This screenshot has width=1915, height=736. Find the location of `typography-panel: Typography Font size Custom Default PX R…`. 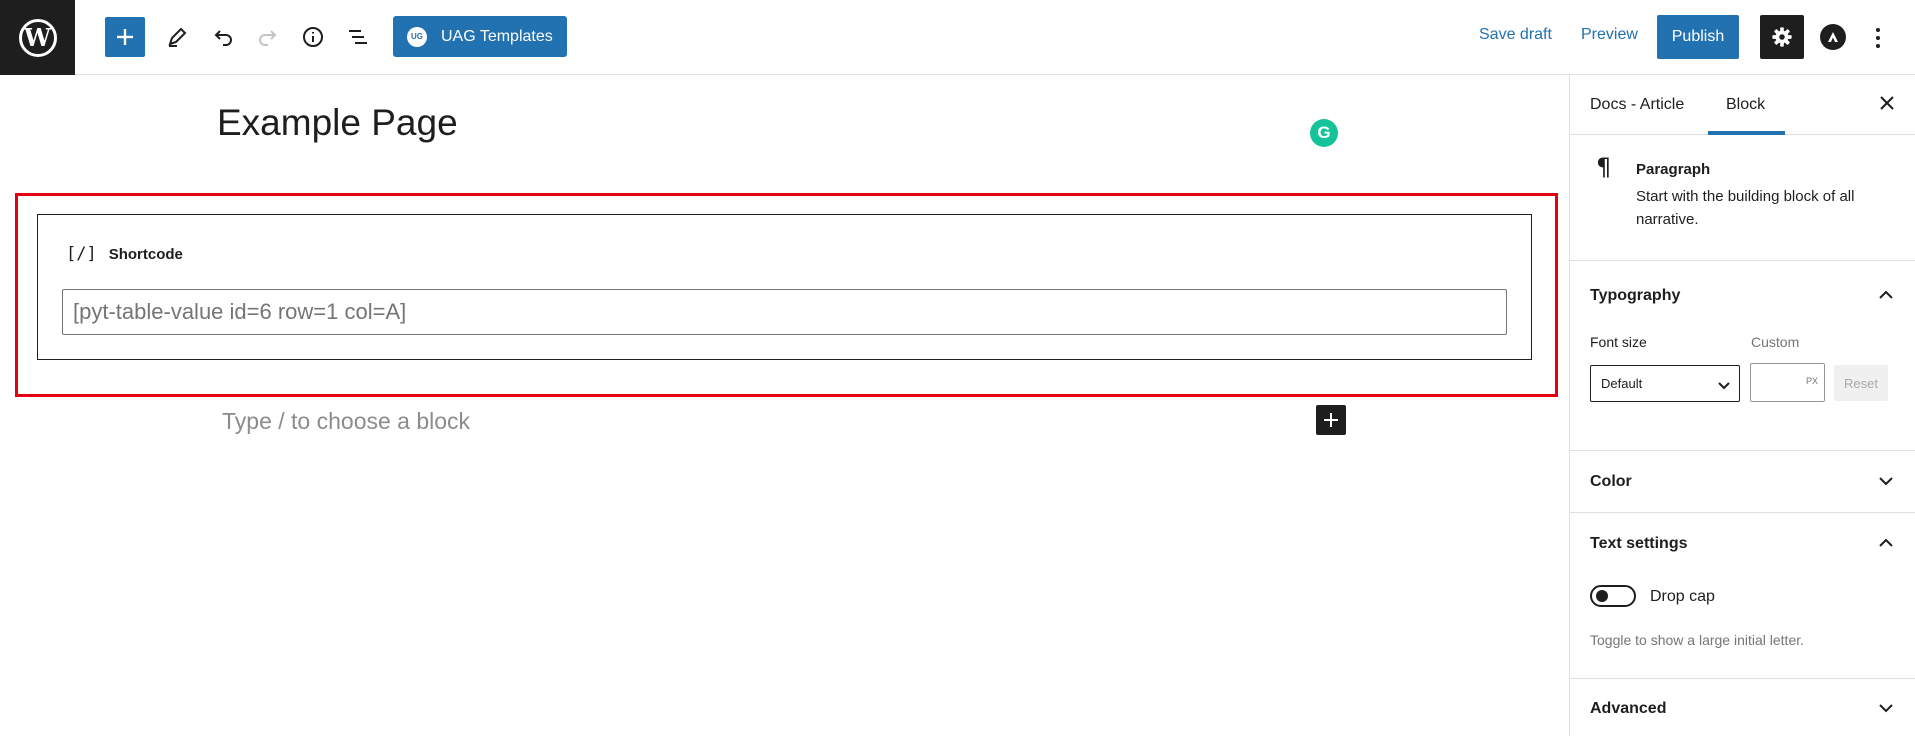

typography-panel: Typography Font size Custom Default PX R… is located at coordinates (1742, 356).